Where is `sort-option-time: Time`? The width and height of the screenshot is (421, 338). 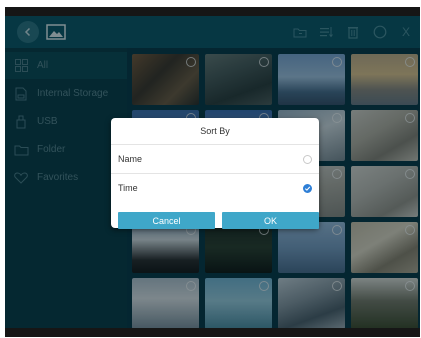 sort-option-time: Time is located at coordinates (215, 188).